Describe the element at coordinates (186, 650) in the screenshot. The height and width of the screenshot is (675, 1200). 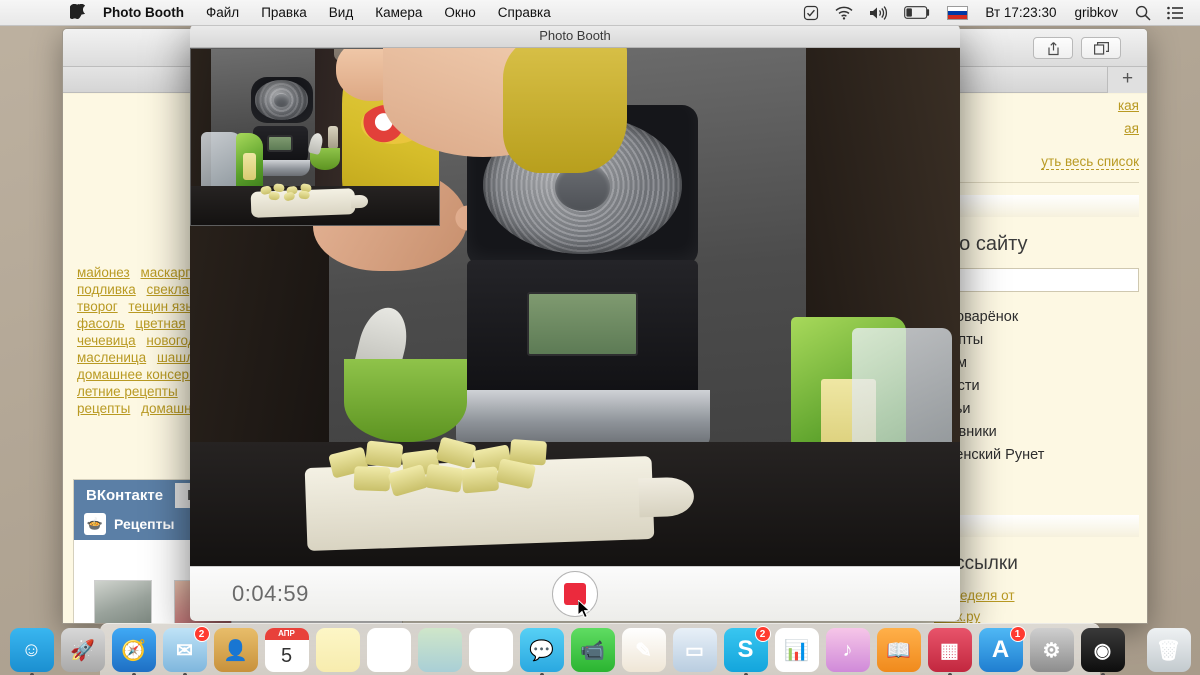
I see `dock-item-mail: ✉ 2` at that location.